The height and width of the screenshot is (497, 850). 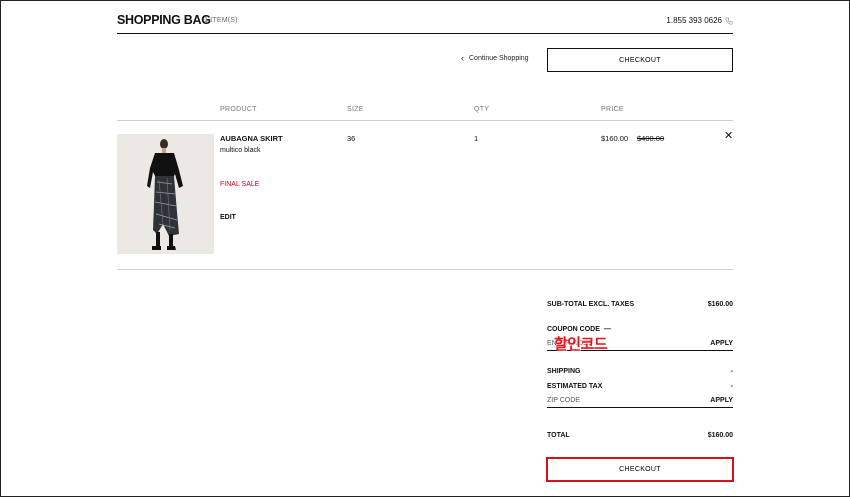 What do you see at coordinates (721, 400) in the screenshot?
I see `zip-apply-button: APPLY` at bounding box center [721, 400].